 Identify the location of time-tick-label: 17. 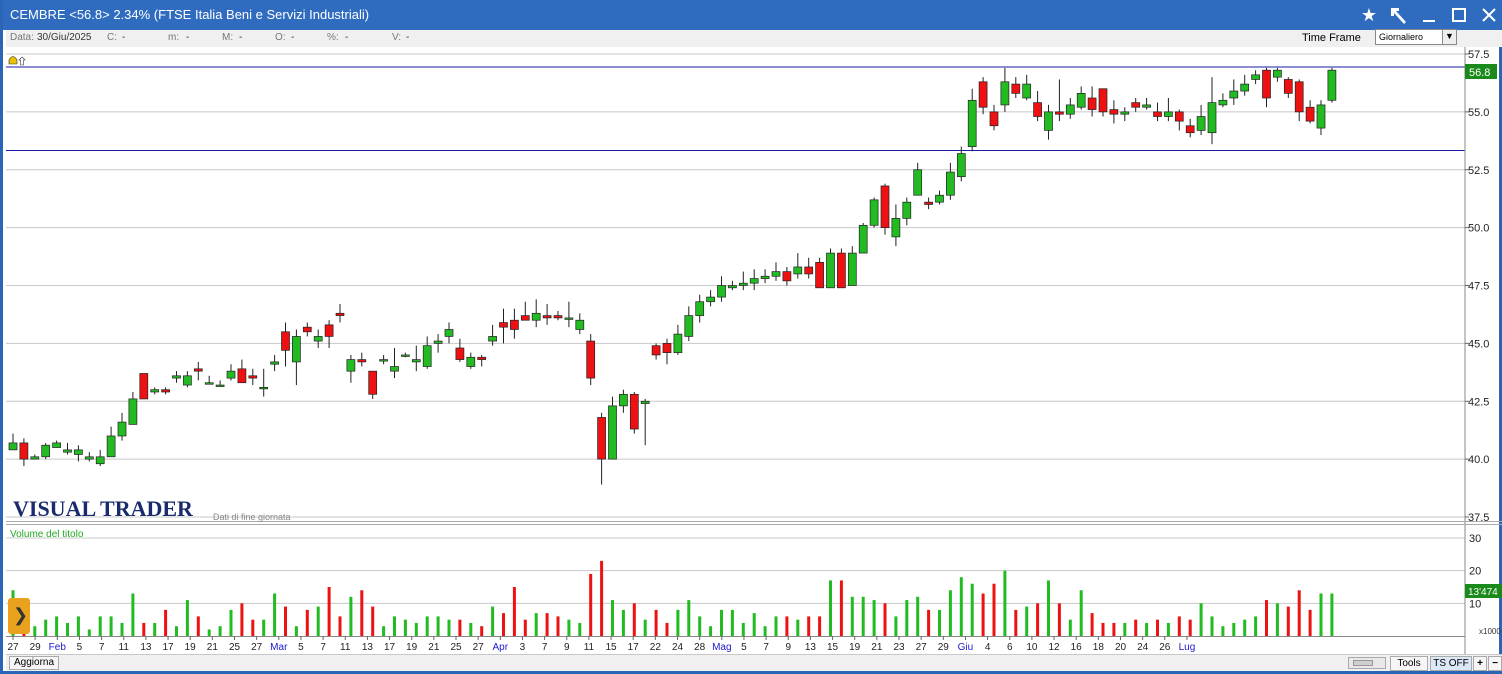
(390, 647).